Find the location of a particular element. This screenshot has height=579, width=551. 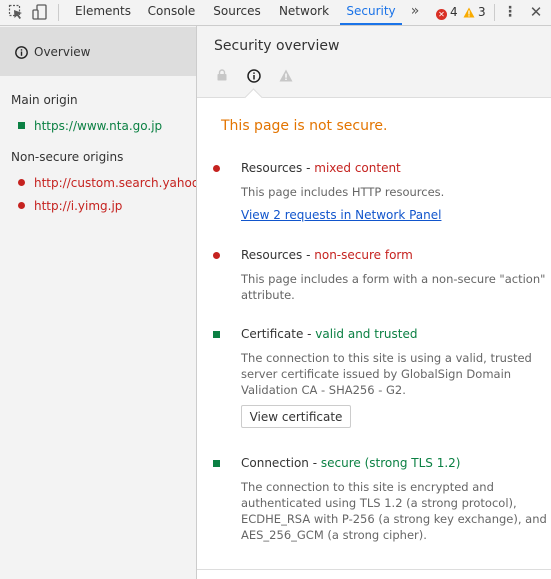

tab-sources: Sources is located at coordinates (237, 12).